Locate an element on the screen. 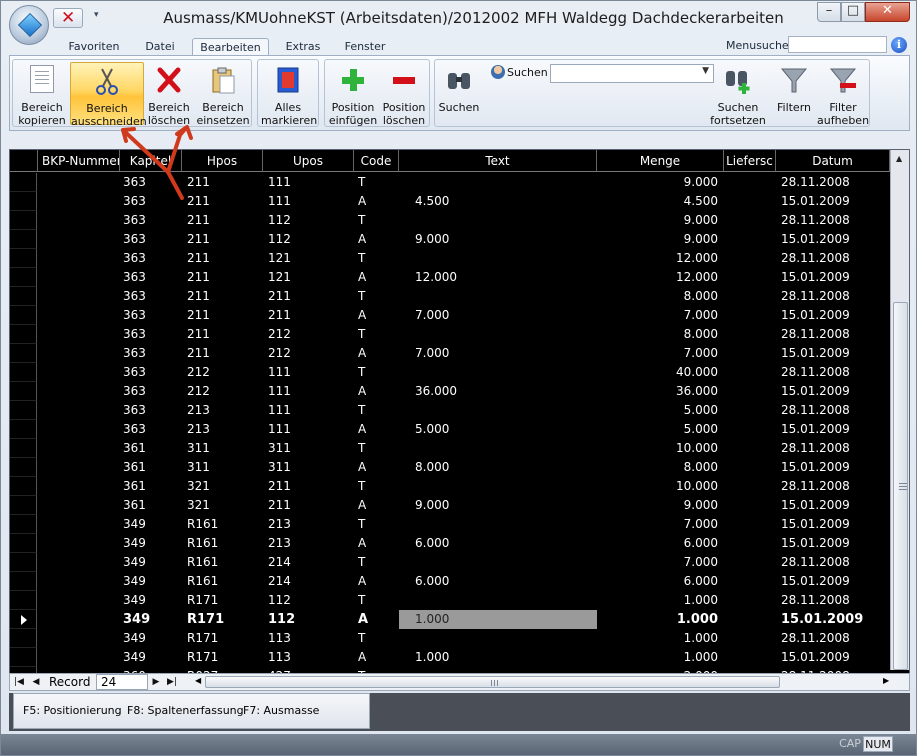  bereich-ausschneiden-button: Bereich ausschneiden is located at coordinates (108, 95).